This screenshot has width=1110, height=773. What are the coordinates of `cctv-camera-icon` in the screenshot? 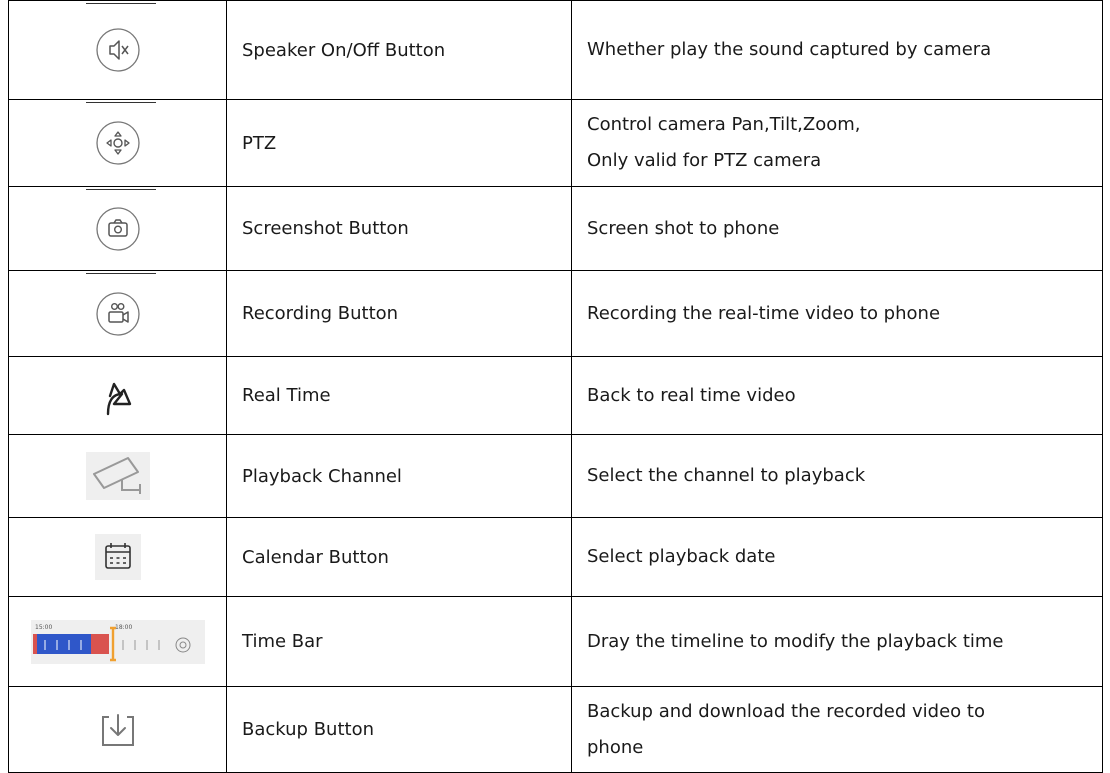 It's located at (117, 476).